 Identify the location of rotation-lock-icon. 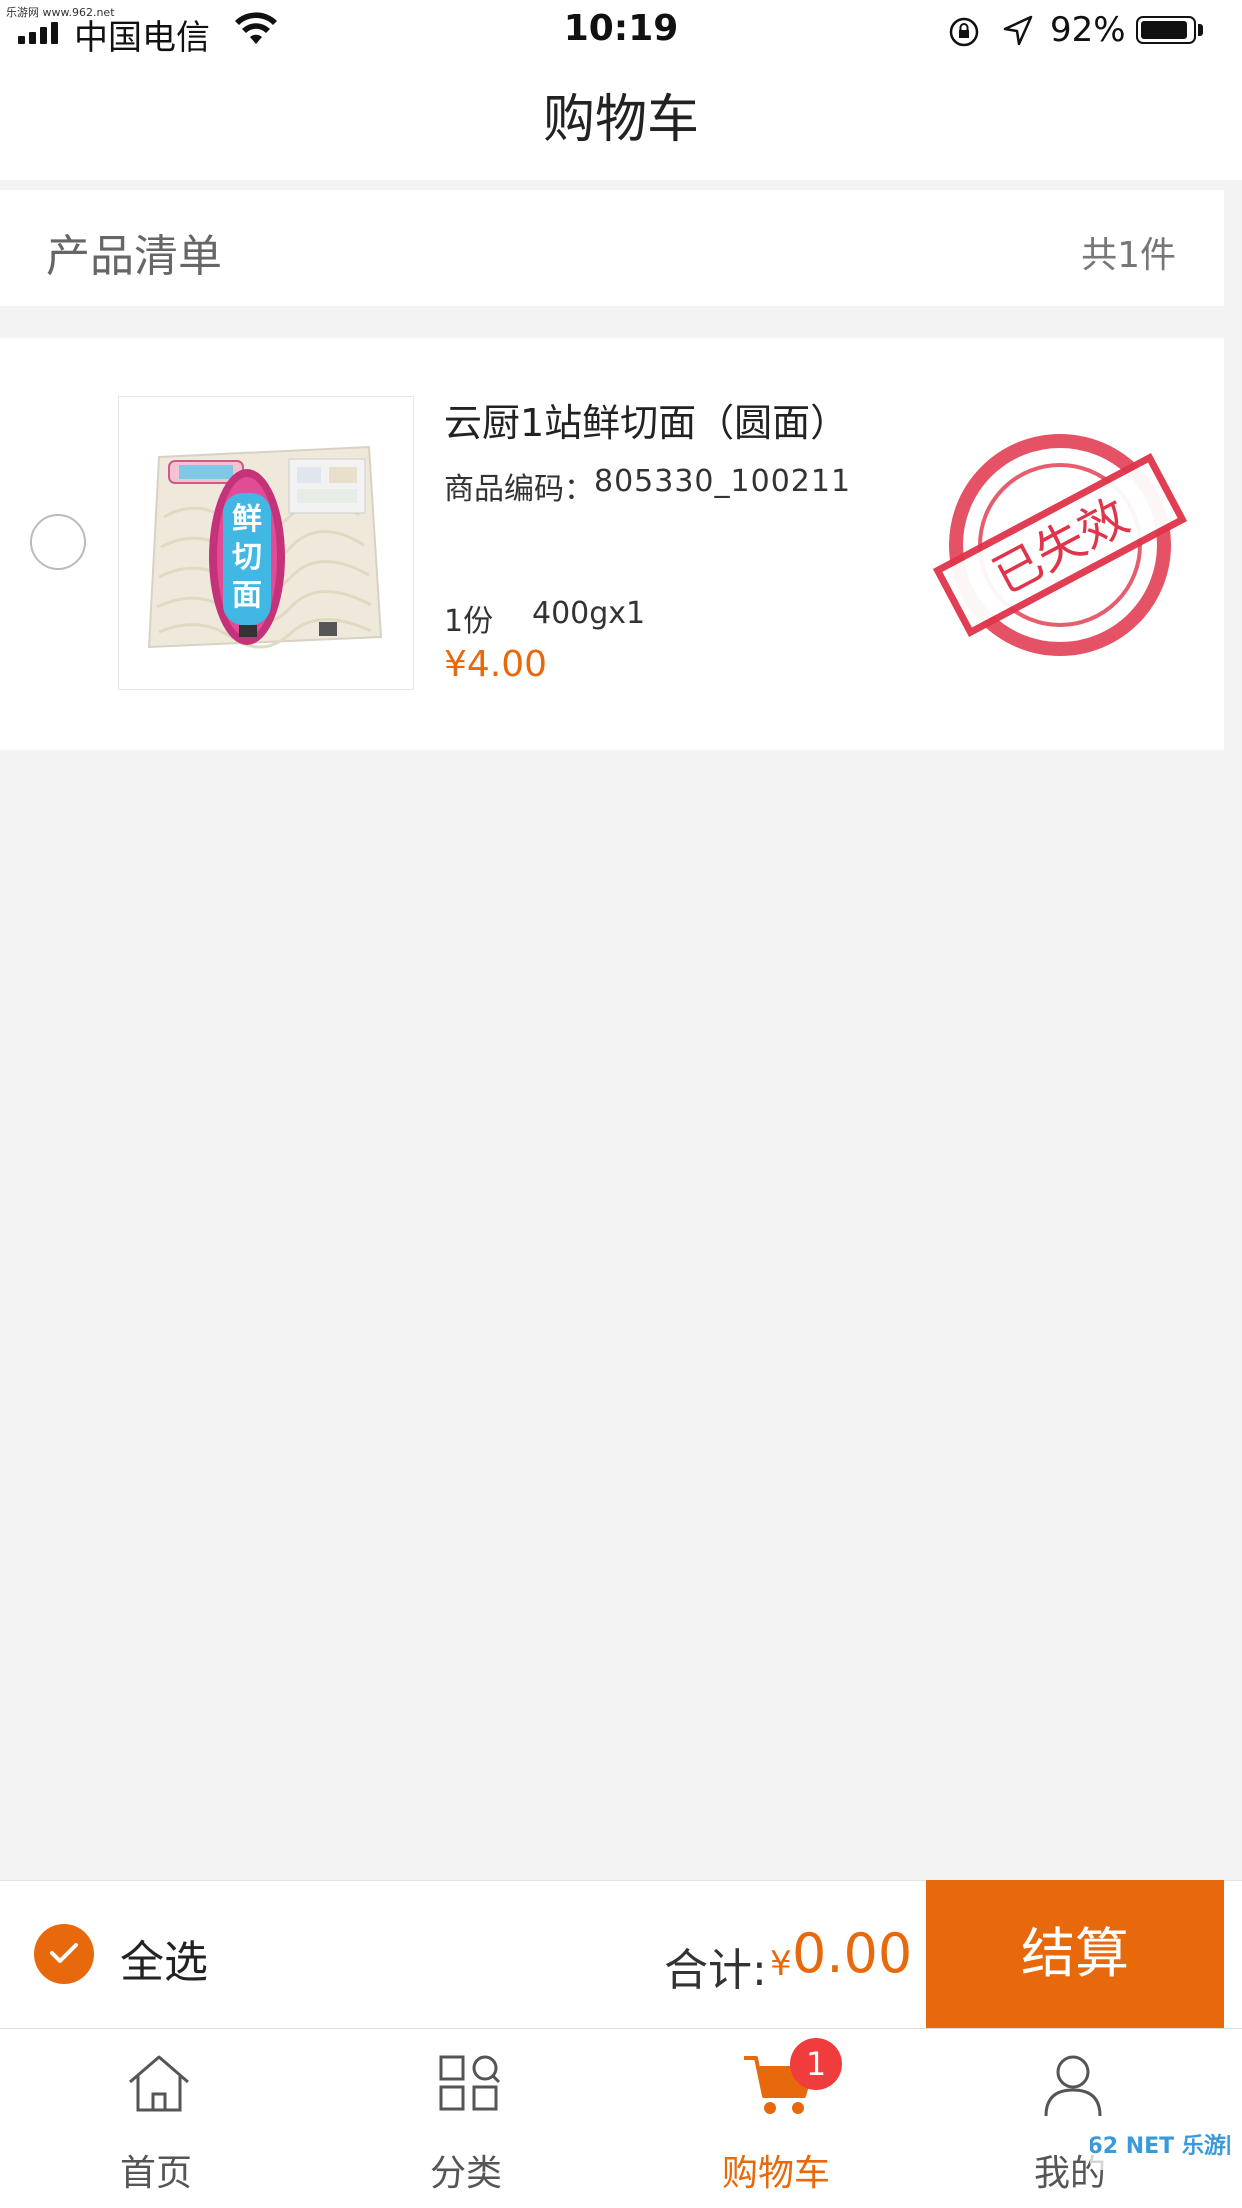
(964, 32).